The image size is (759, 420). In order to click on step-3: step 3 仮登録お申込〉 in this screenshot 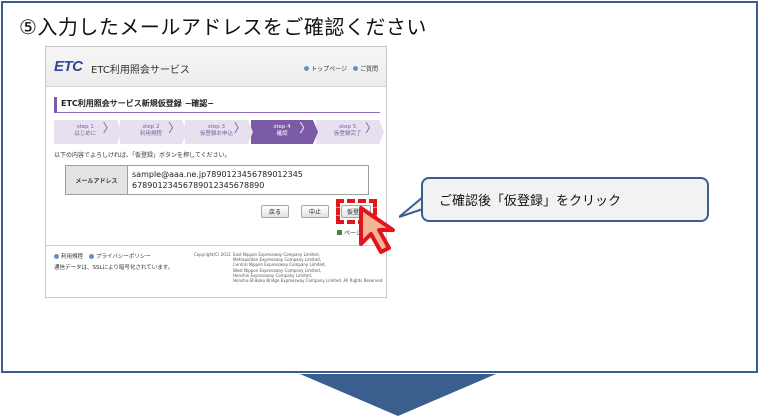, I will do `click(219, 132)`.